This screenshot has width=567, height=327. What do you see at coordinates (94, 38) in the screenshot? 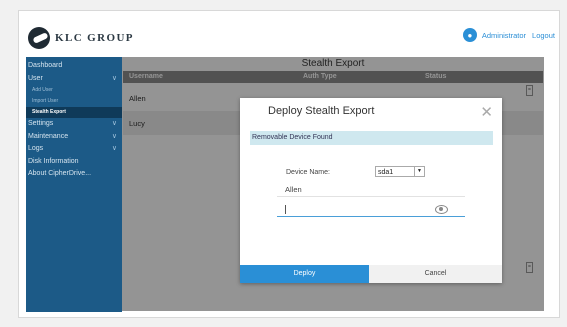
I see `logo-text: KLC GROUP` at bounding box center [94, 38].